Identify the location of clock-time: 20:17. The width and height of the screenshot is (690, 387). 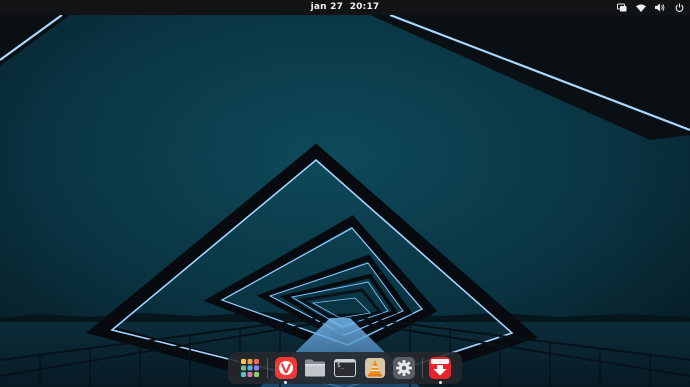
(364, 7).